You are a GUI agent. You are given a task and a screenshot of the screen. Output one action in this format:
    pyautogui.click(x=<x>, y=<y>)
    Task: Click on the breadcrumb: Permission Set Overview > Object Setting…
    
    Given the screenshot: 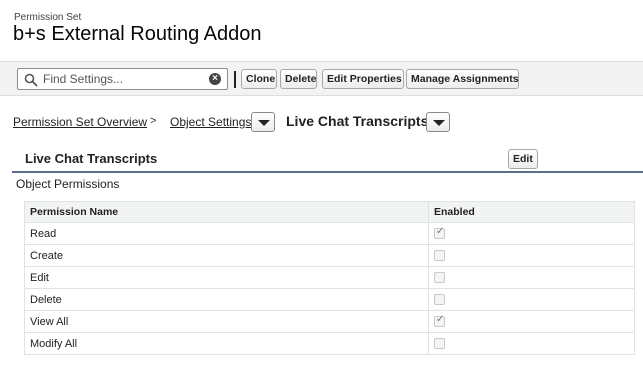 What is the action you would take?
    pyautogui.click(x=323, y=122)
    